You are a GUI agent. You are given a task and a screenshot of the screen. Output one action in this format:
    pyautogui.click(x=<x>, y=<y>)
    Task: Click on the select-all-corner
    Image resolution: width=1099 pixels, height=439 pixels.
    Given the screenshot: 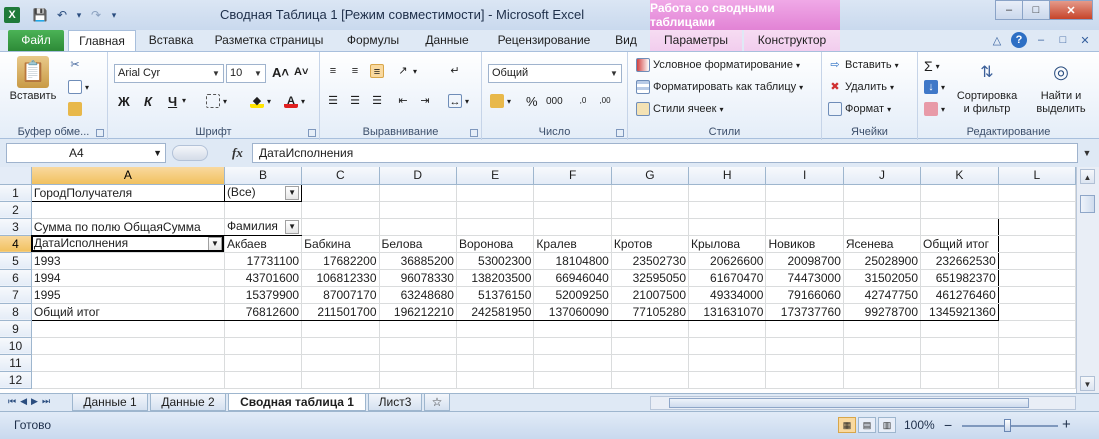 What is the action you would take?
    pyautogui.click(x=16, y=176)
    